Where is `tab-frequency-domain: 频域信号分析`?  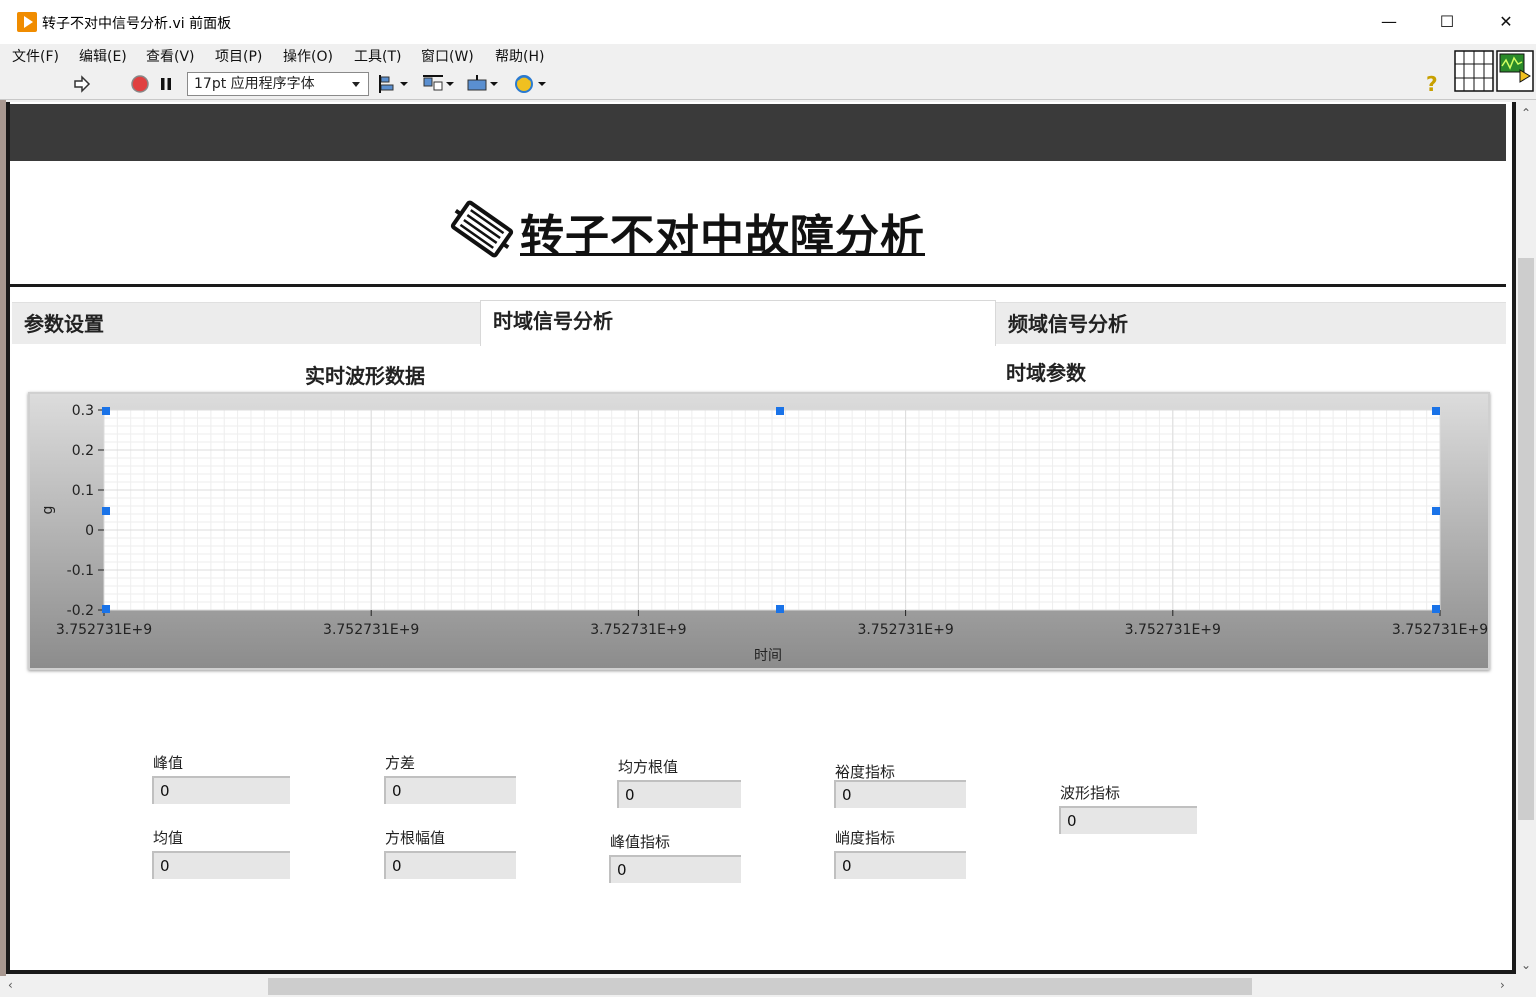
tab-frequency-domain: 频域信号分析 is located at coordinates (1251, 323).